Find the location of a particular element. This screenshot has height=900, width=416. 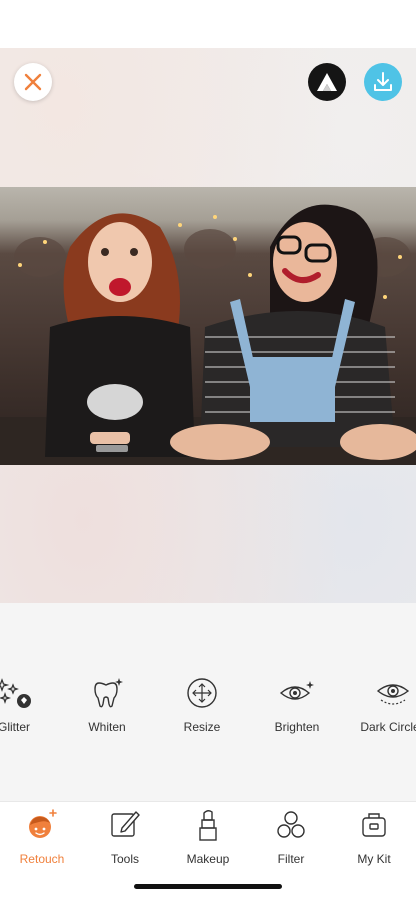

retouch-face-icon is located at coordinates (43, 823).